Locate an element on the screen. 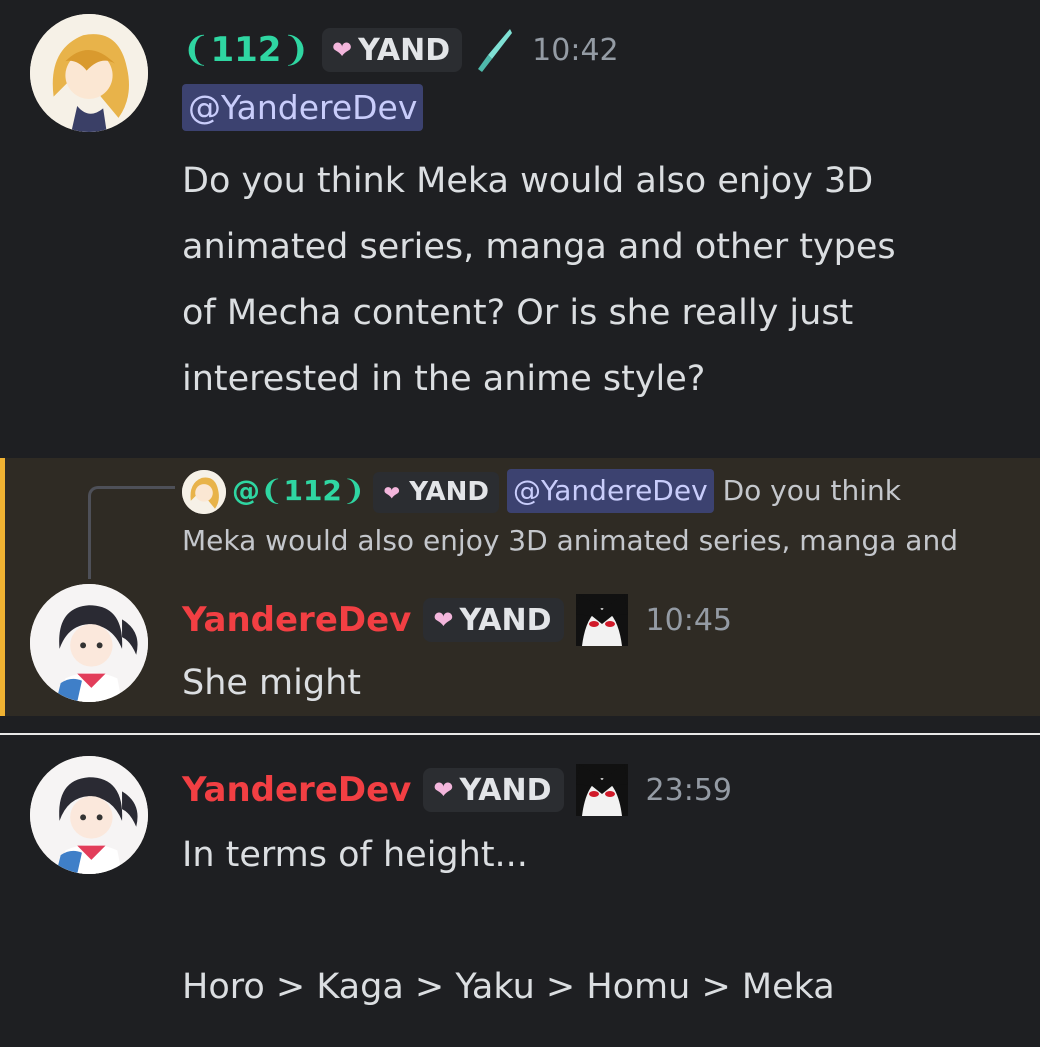 This screenshot has width=1040, height=1047. divider is located at coordinates (520, 734).